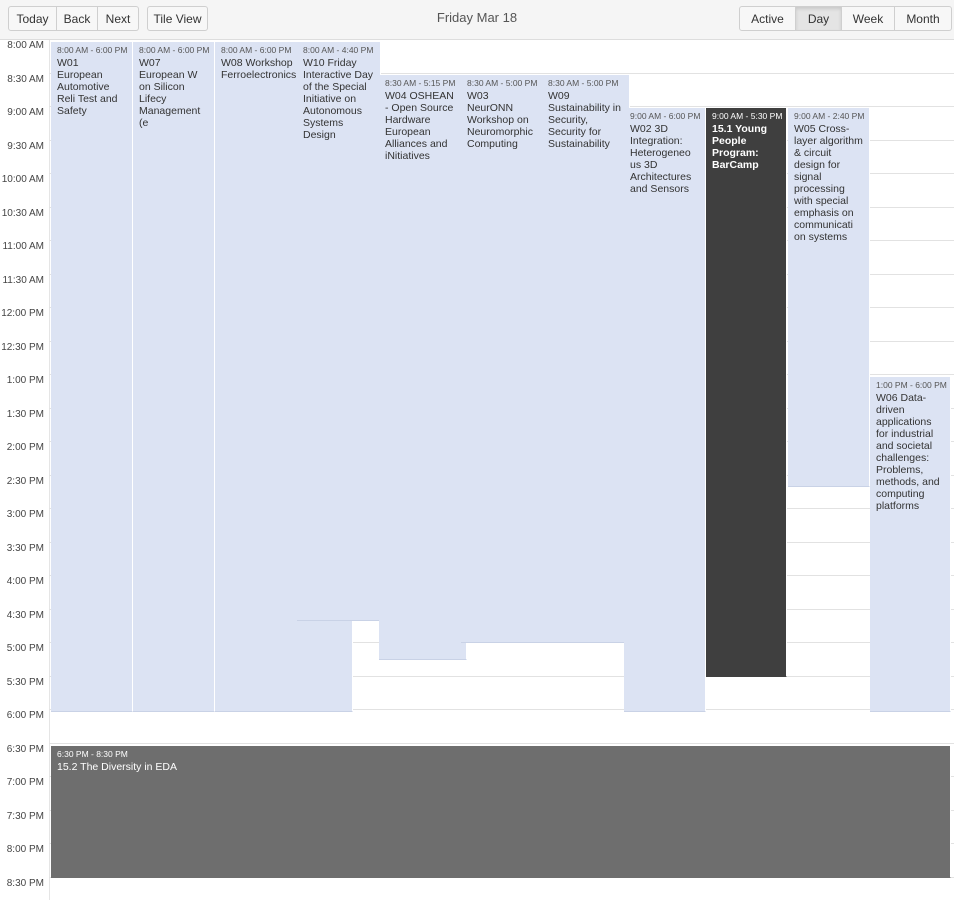  I want to click on view-week-button: Week, so click(868, 18).